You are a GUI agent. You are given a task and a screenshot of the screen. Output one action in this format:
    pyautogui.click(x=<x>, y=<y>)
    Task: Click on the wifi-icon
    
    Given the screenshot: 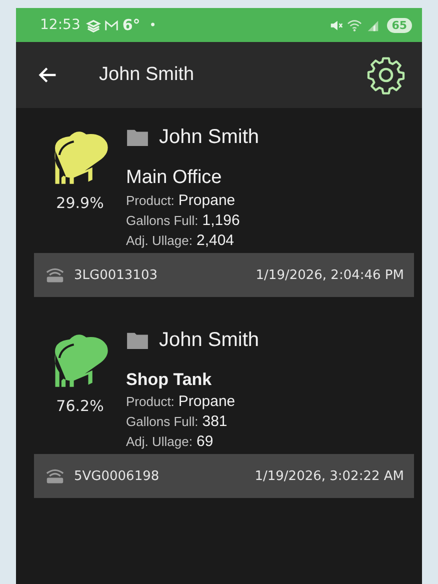 What is the action you would take?
    pyautogui.click(x=354, y=25)
    